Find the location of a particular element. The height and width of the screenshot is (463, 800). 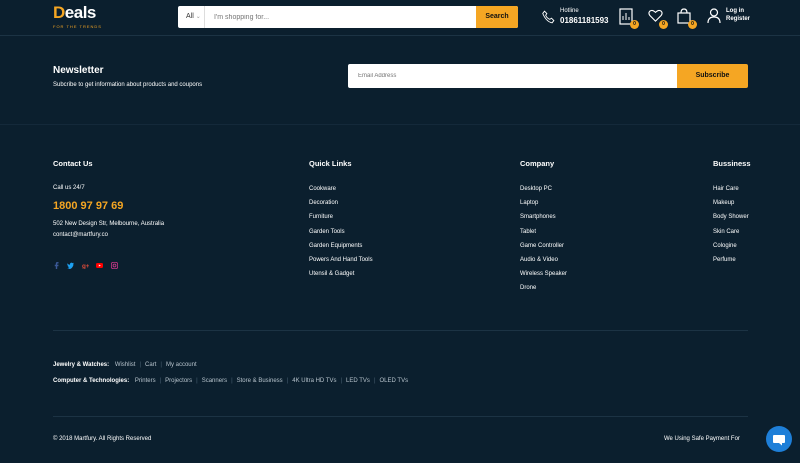

search-input is located at coordinates (340, 17).